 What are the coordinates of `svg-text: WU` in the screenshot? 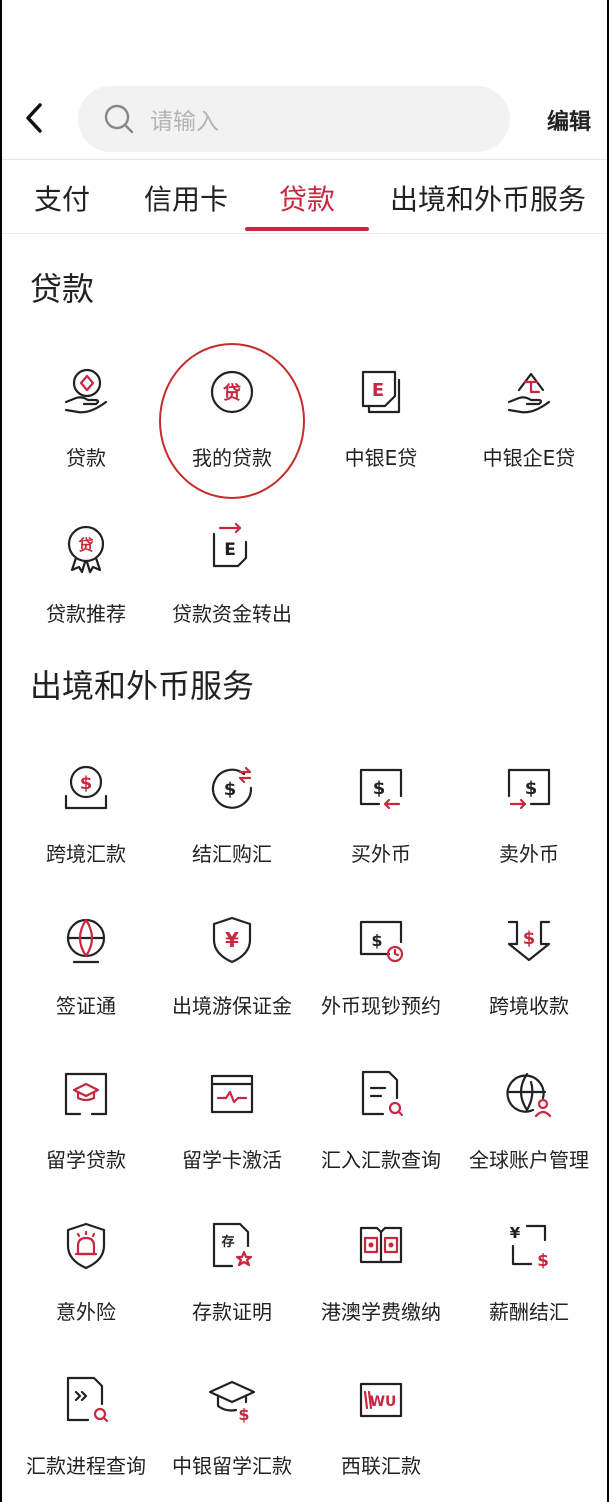 It's located at (383, 1402).